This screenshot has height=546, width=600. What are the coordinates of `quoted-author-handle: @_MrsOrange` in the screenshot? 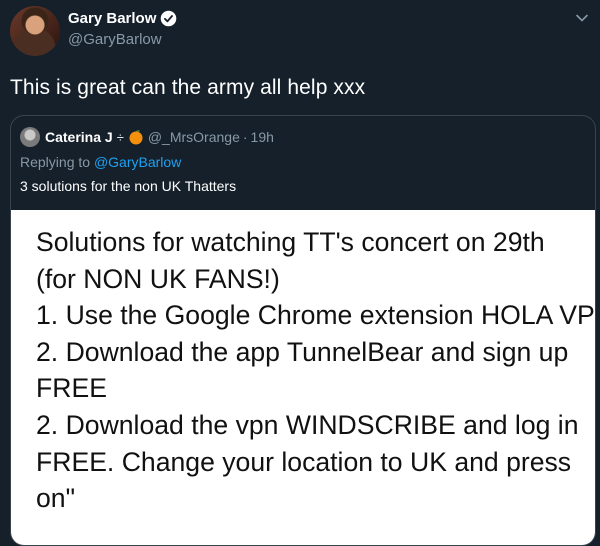 It's located at (193, 137).